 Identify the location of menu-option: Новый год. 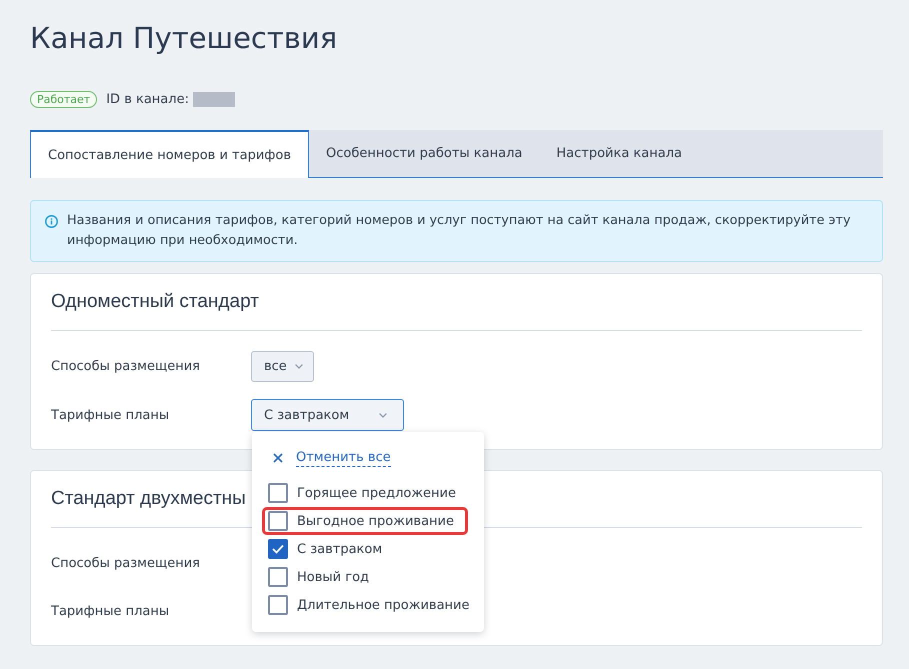
(365, 577).